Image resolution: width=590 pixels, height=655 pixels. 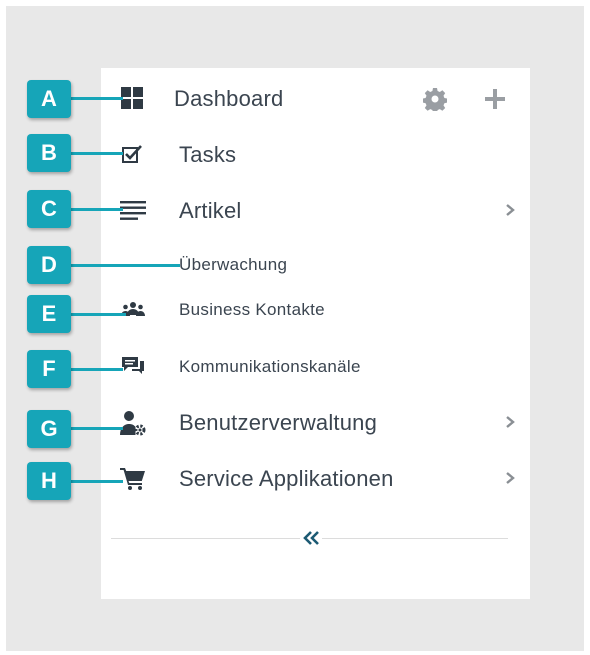 What do you see at coordinates (49, 314) in the screenshot?
I see `callout-e: E` at bounding box center [49, 314].